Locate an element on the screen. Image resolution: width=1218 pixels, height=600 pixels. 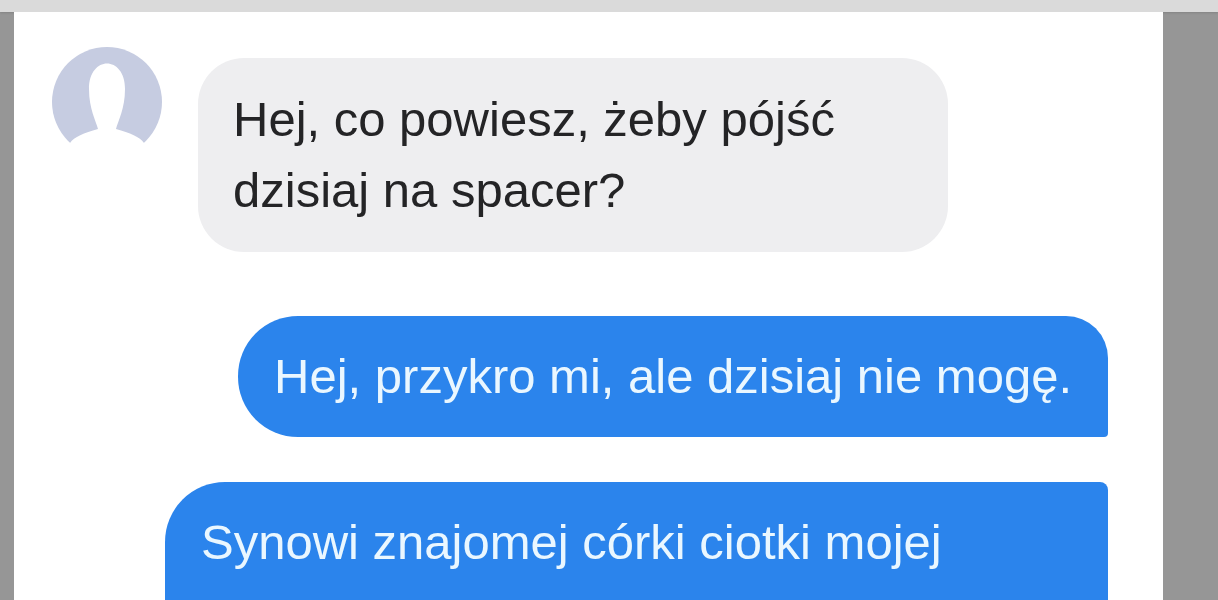
message-text: Hej, przykro mi, ale dzisiaj nie mogę. is located at coordinates (673, 376).